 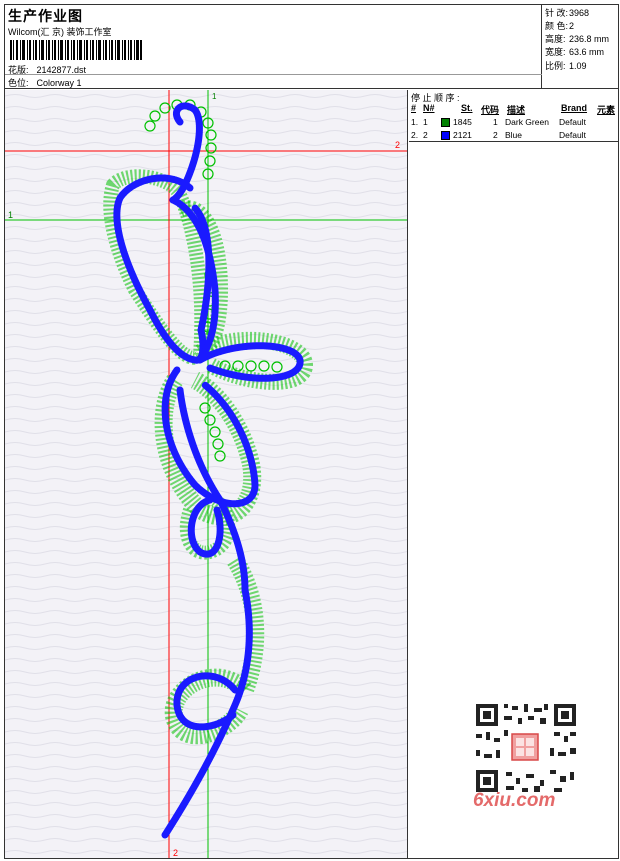 What do you see at coordinates (462, 122) in the screenshot?
I see `row-st: 1845` at bounding box center [462, 122].